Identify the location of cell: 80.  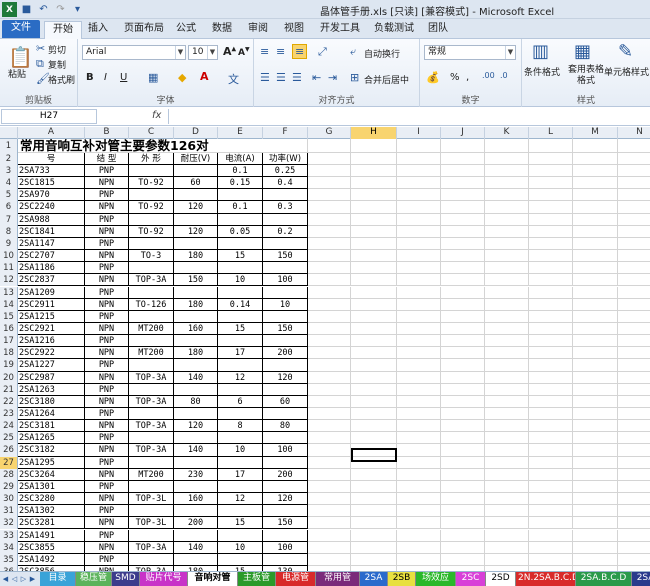
(285, 426).